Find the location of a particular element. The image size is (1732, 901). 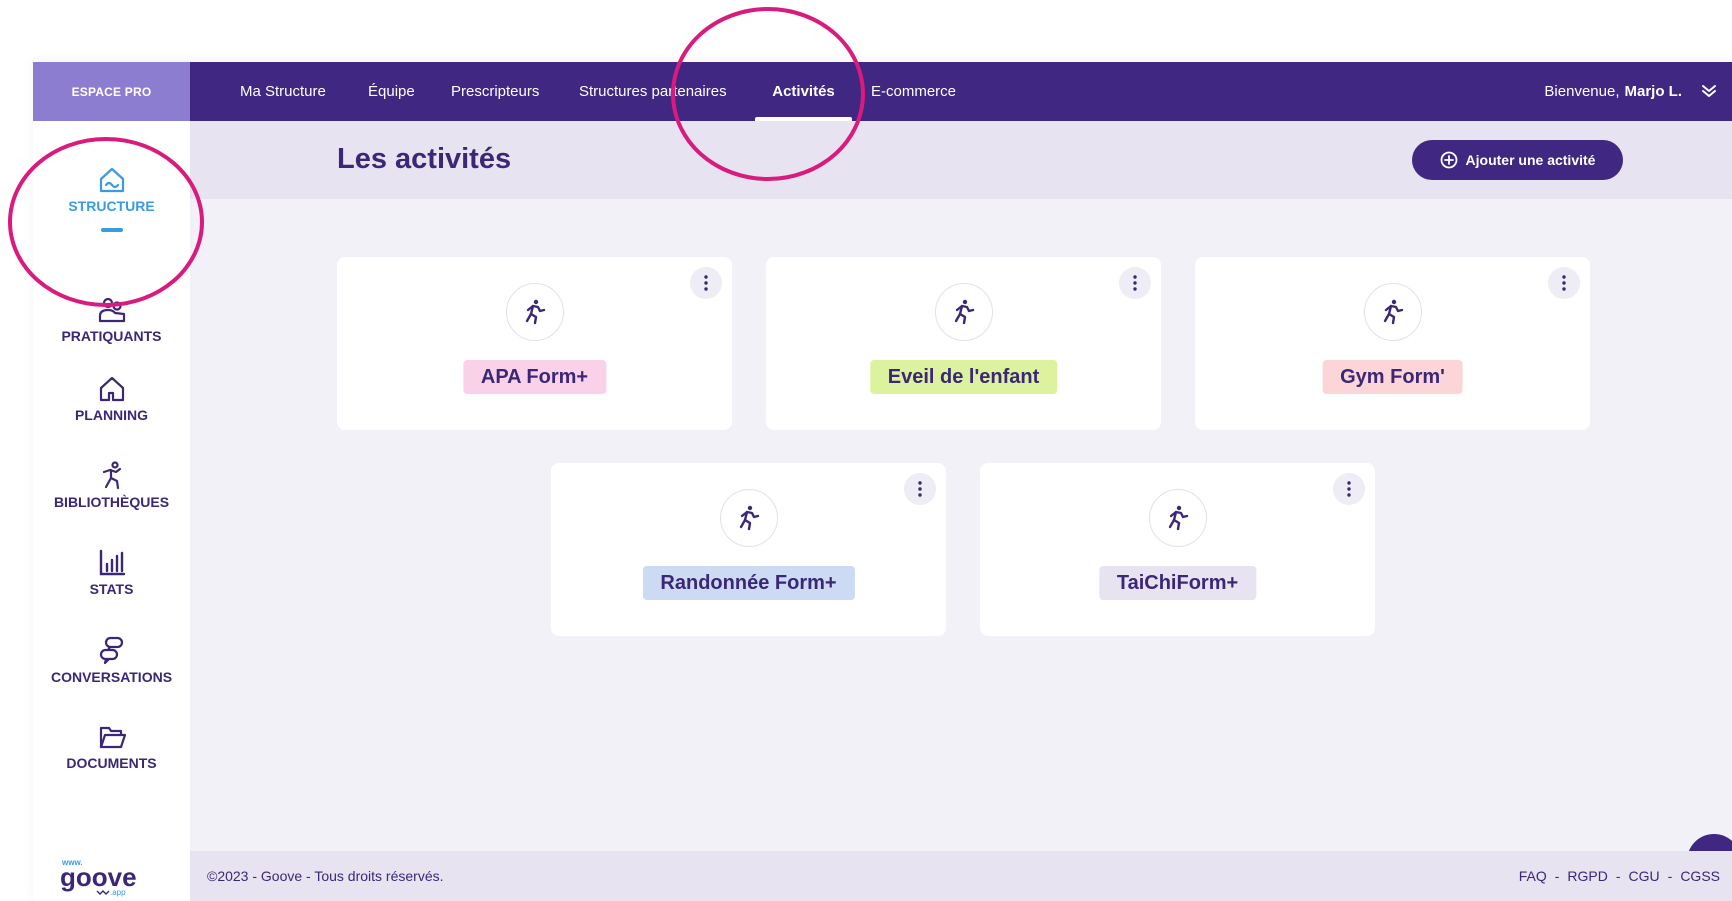

plus-circle-icon is located at coordinates (1448, 160).